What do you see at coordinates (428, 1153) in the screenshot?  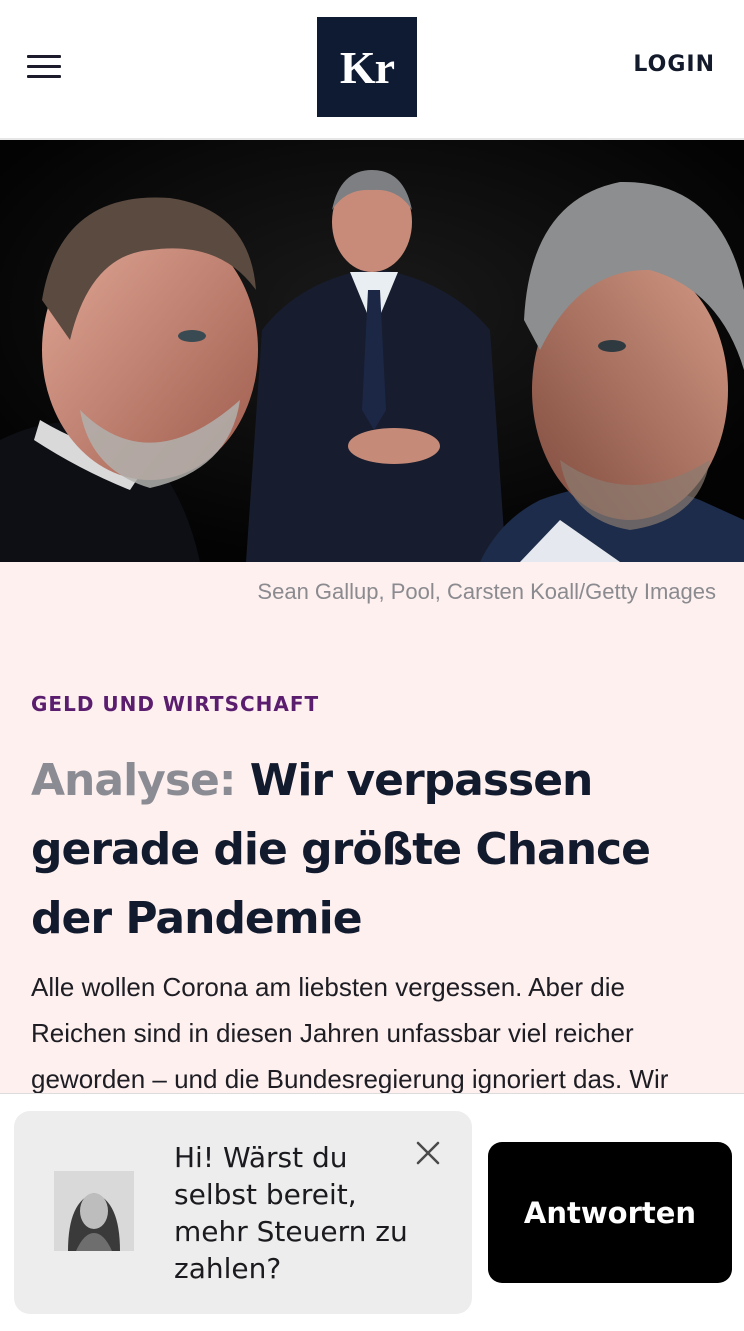 I see `close-icon` at bounding box center [428, 1153].